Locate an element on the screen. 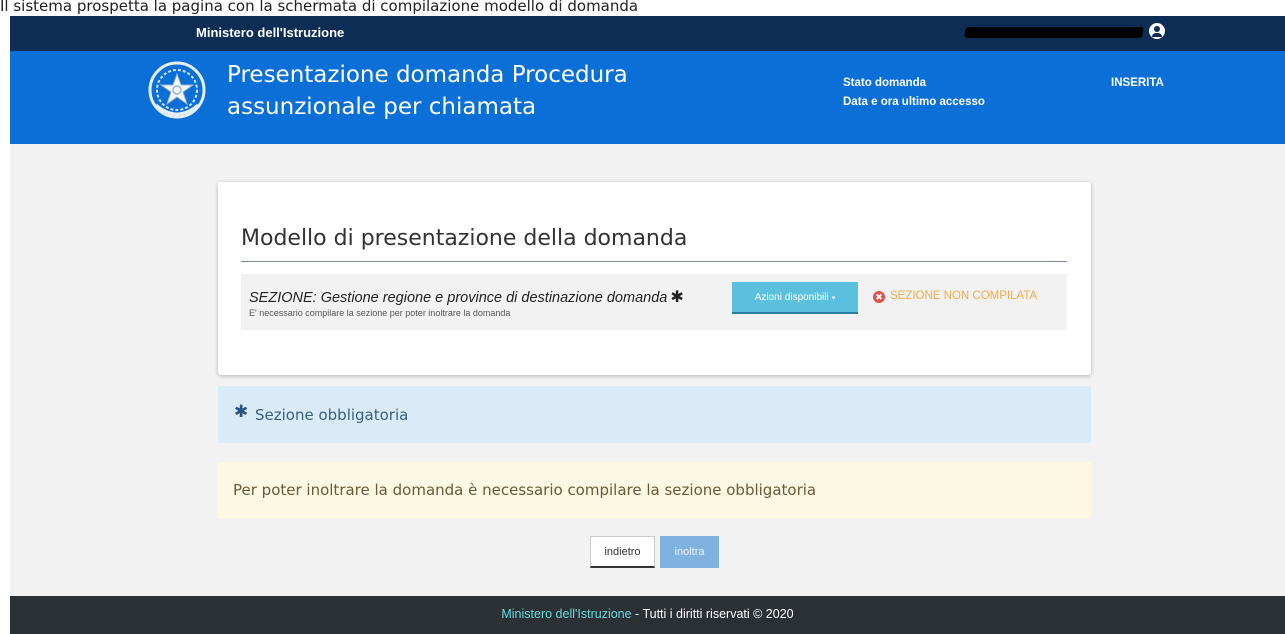 The height and width of the screenshot is (634, 1285). send-button: inoltra is located at coordinates (689, 552).